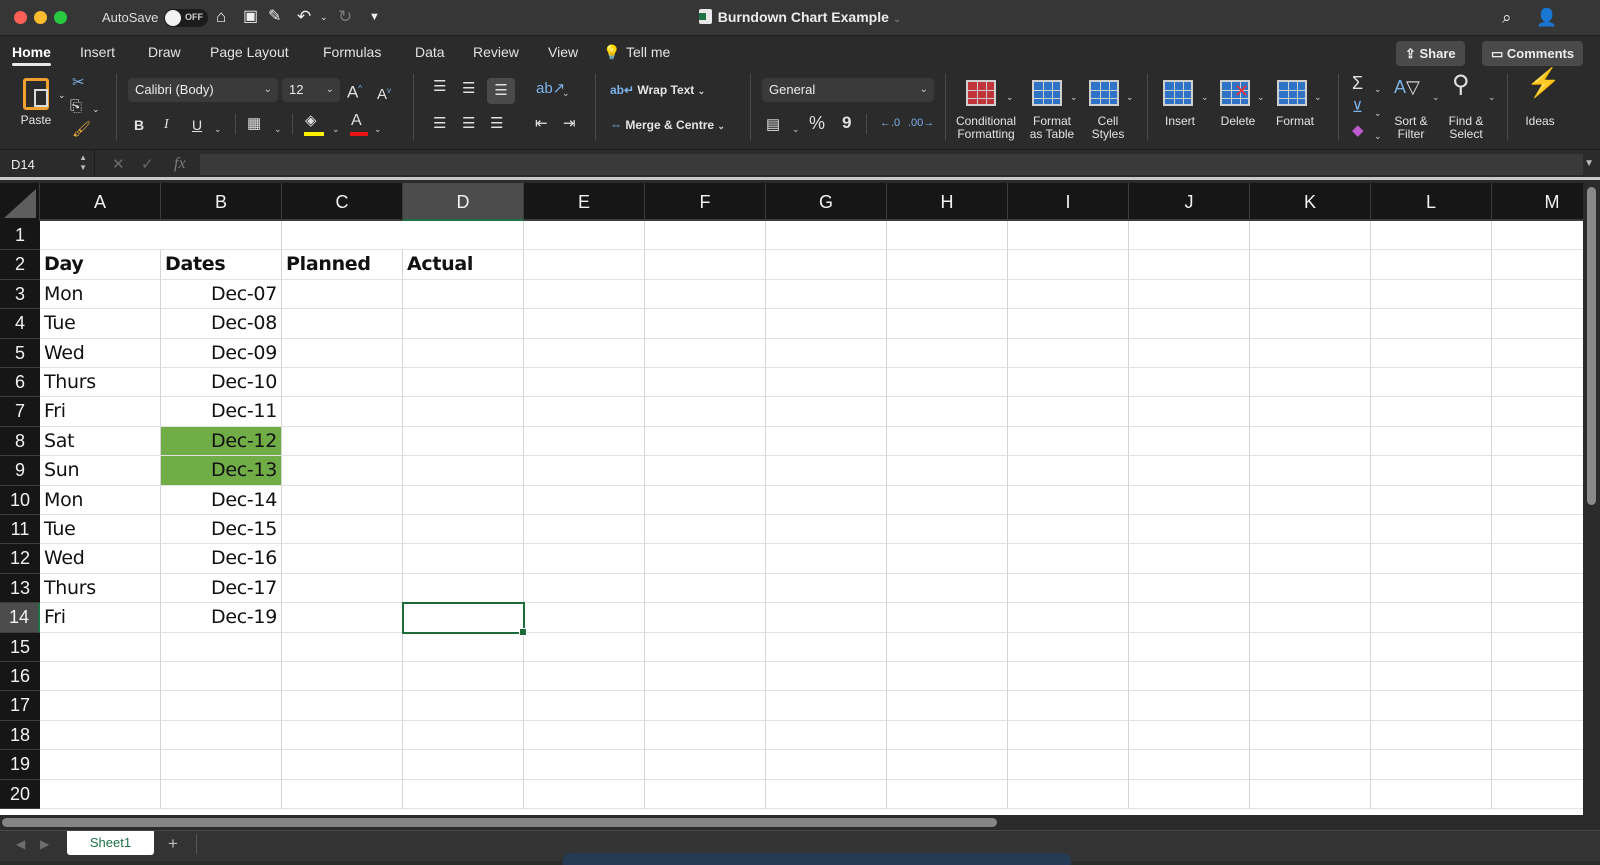 Image resolution: width=1600 pixels, height=865 pixels. What do you see at coordinates (796, 129) in the screenshot?
I see `accounting-chevron-icon: ⌄` at bounding box center [796, 129].